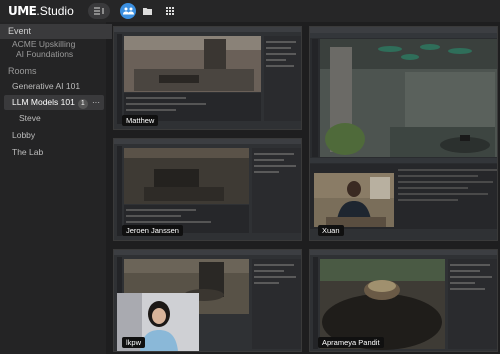  What do you see at coordinates (331, 230) in the screenshot?
I see `participant-name: Xuan` at bounding box center [331, 230].